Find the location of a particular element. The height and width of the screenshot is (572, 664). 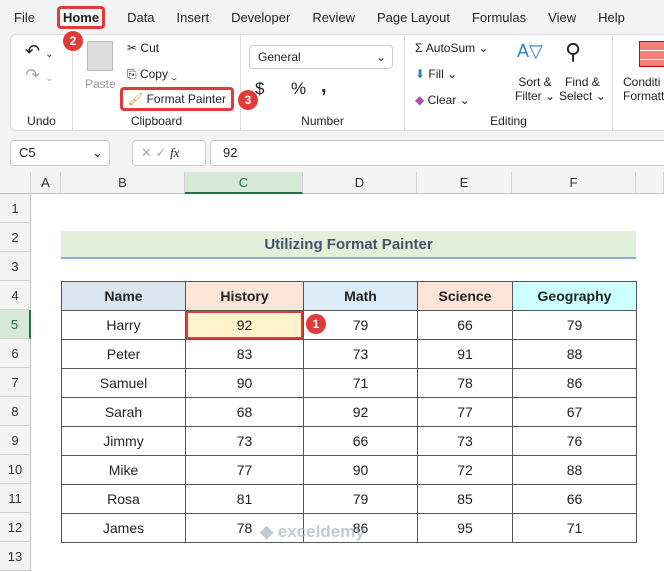

sigma-icon: Σ is located at coordinates (419, 48).